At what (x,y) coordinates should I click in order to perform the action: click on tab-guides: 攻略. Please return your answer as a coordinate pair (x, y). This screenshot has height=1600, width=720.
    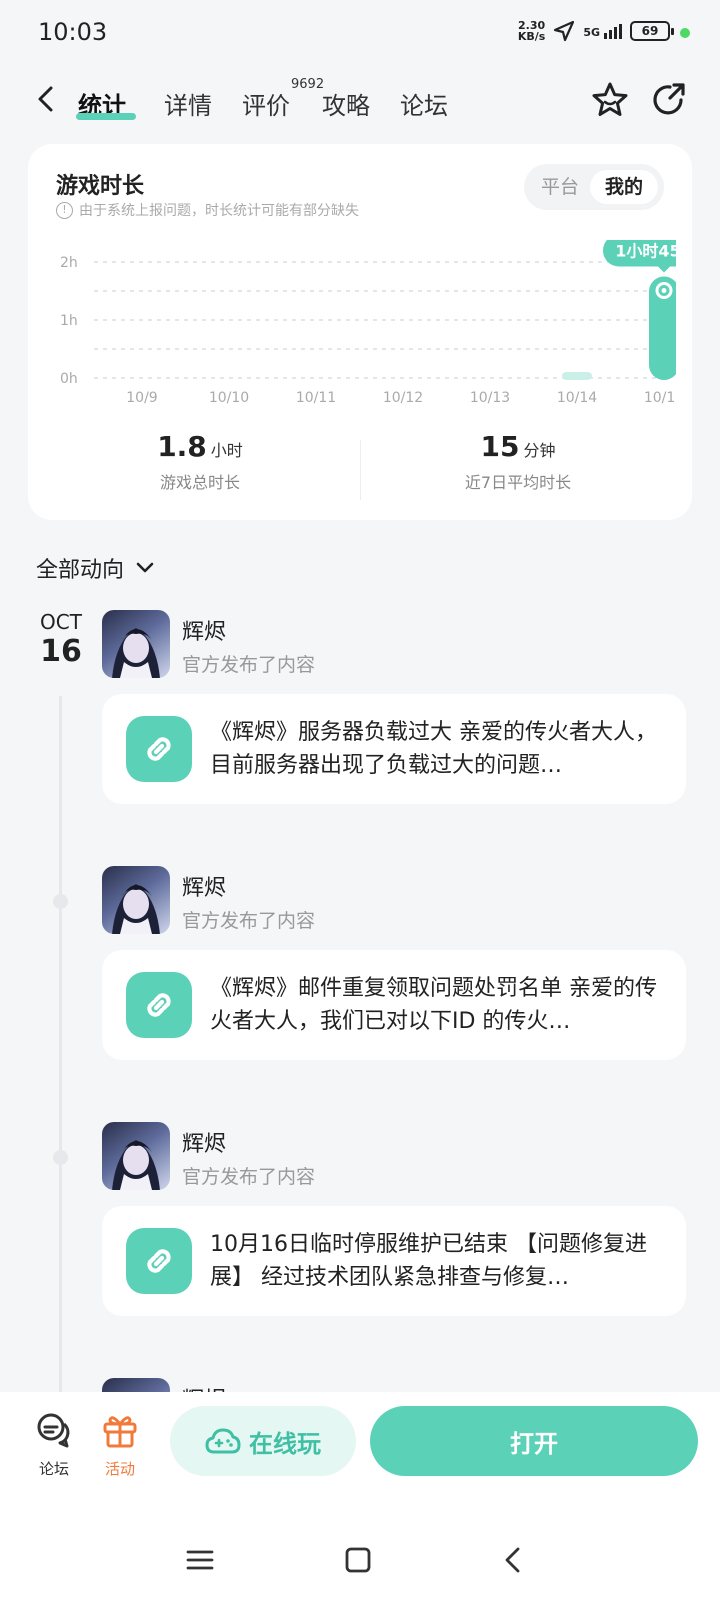
    Looking at the image, I should click on (346, 103).